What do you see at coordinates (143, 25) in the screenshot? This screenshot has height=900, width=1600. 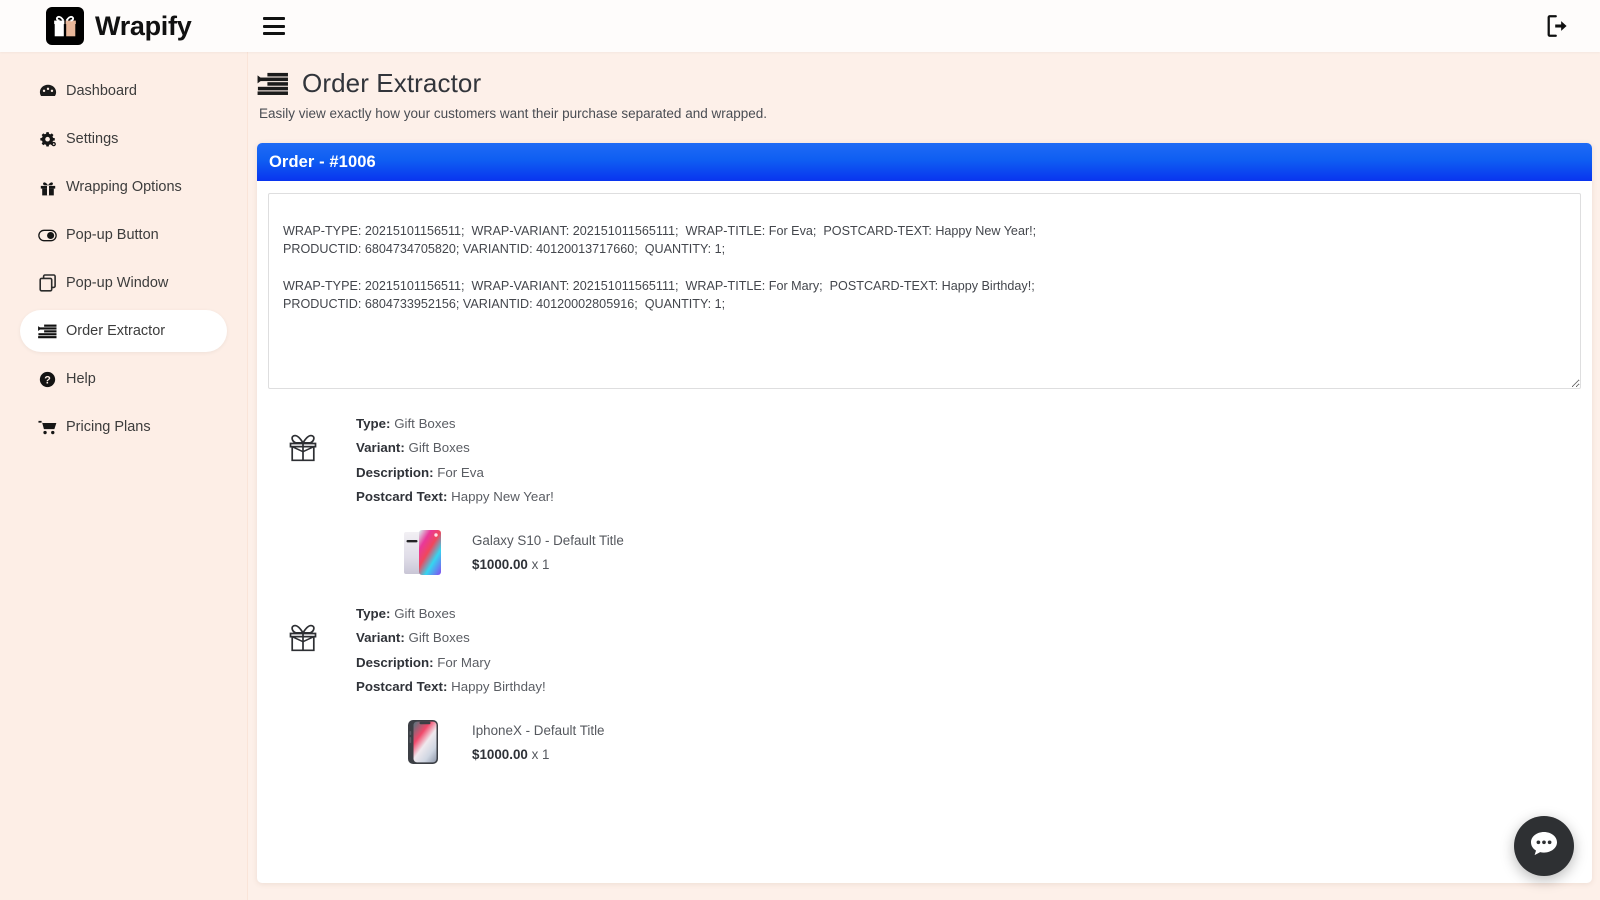 I see `brand-name: Wrapify` at bounding box center [143, 25].